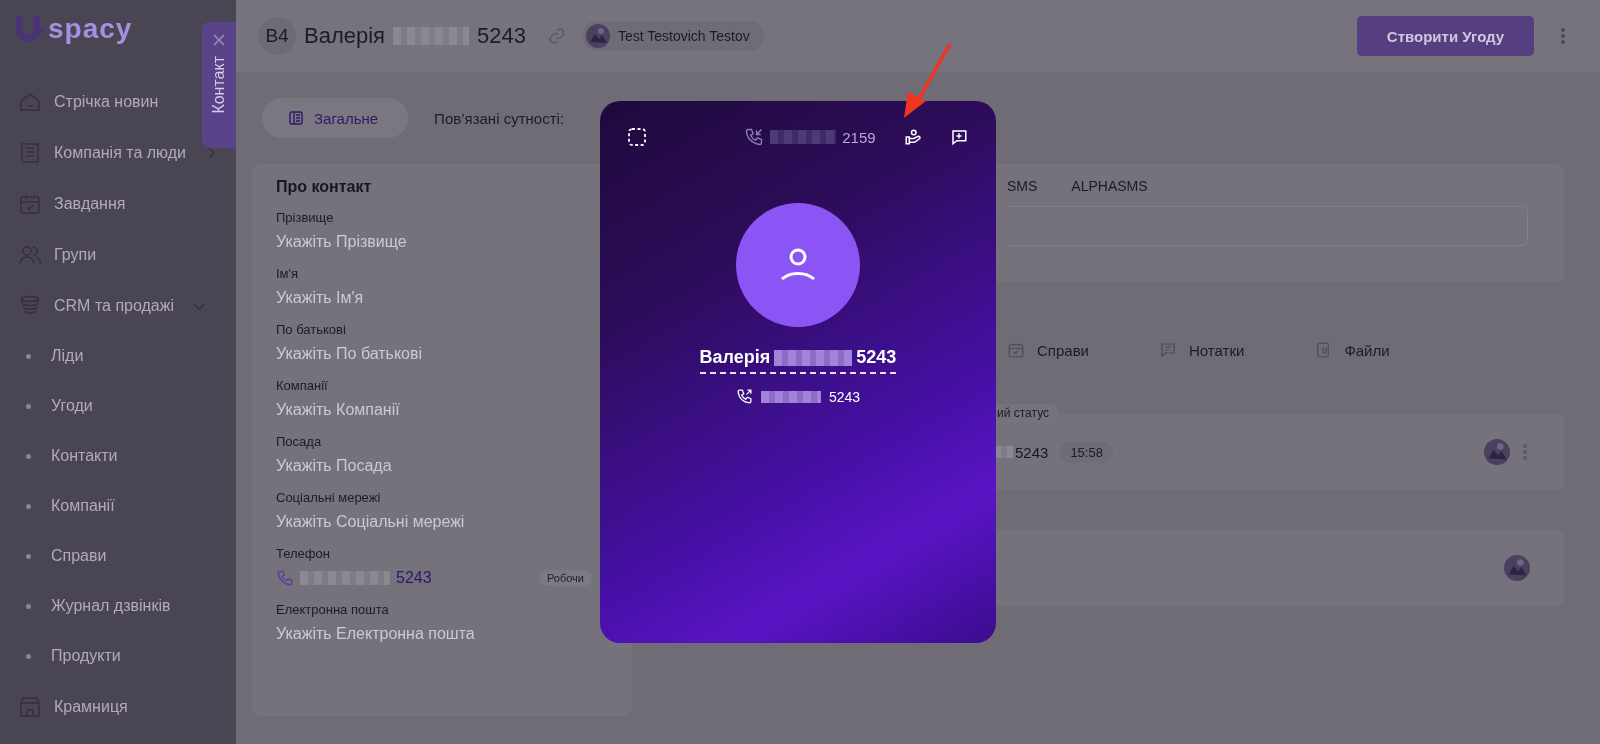  I want to click on call-number: 5243, so click(1032, 452).